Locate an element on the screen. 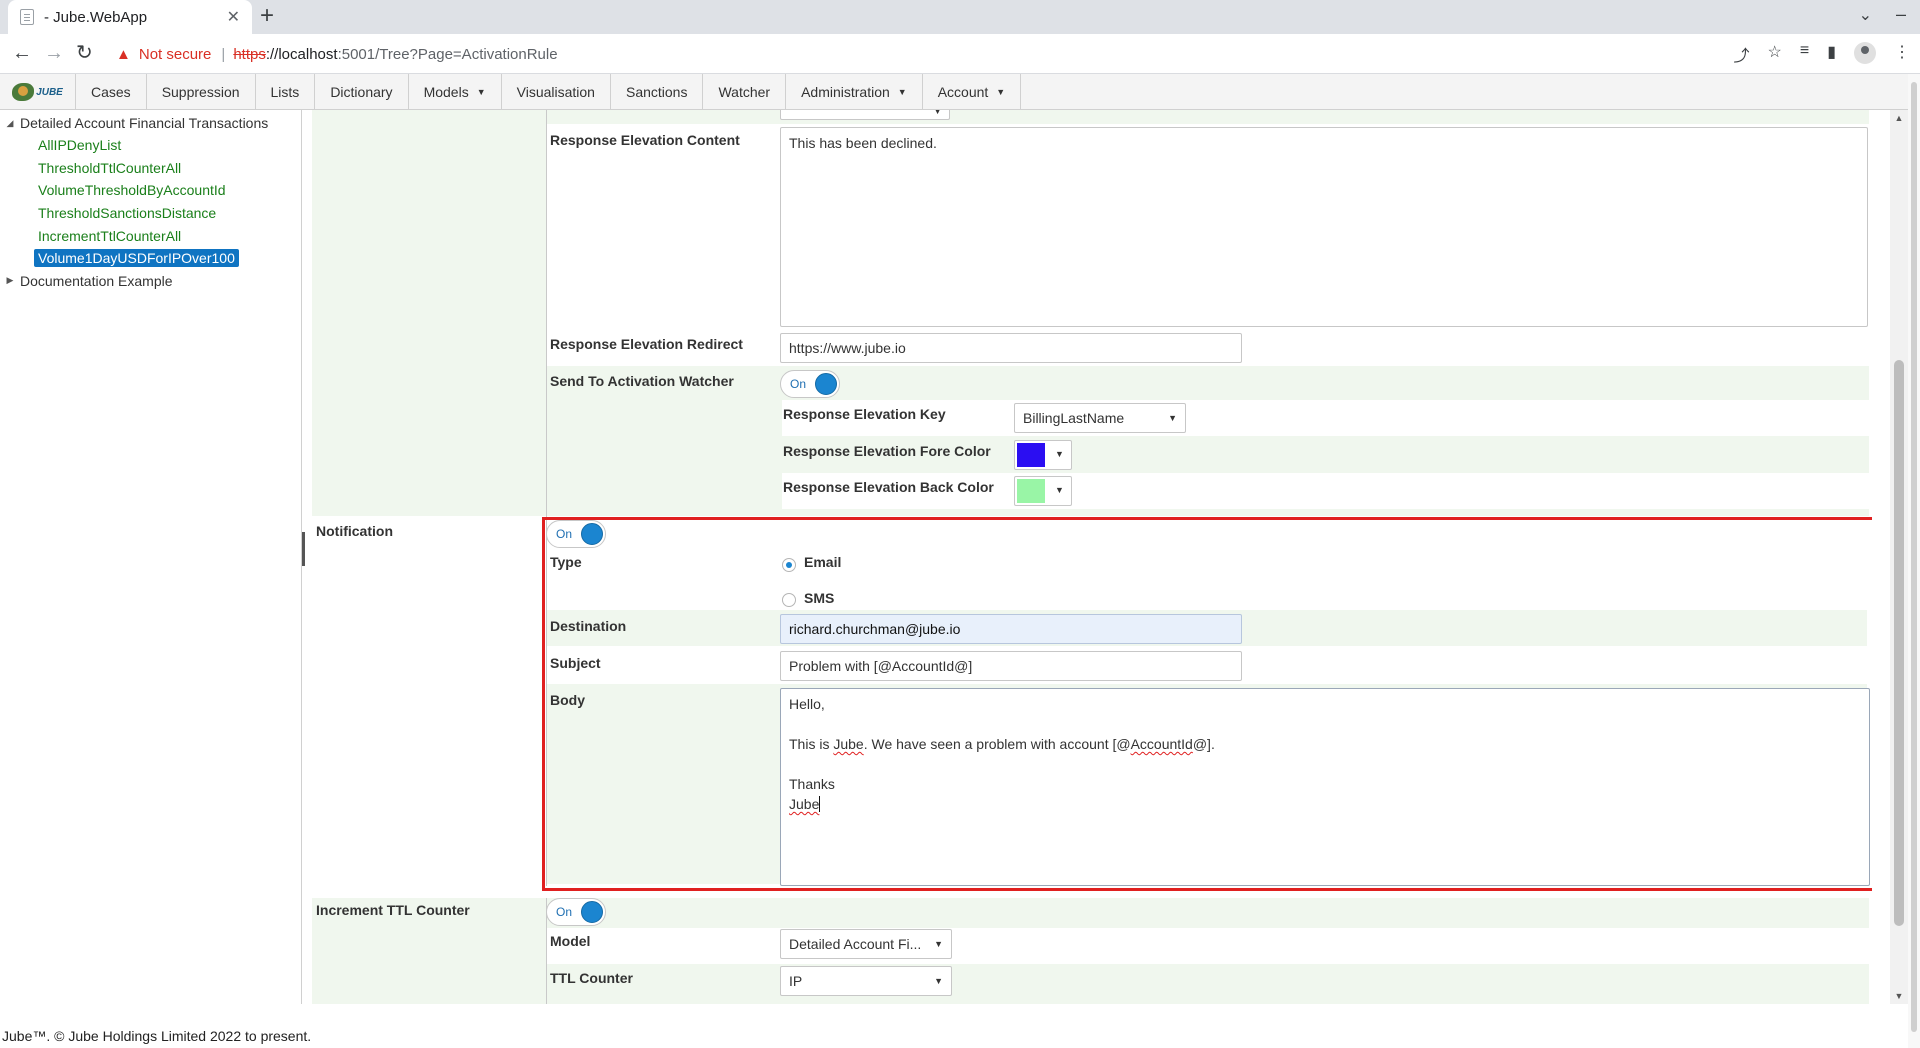  reading-list-icon: ≡ is located at coordinates (1804, 54).